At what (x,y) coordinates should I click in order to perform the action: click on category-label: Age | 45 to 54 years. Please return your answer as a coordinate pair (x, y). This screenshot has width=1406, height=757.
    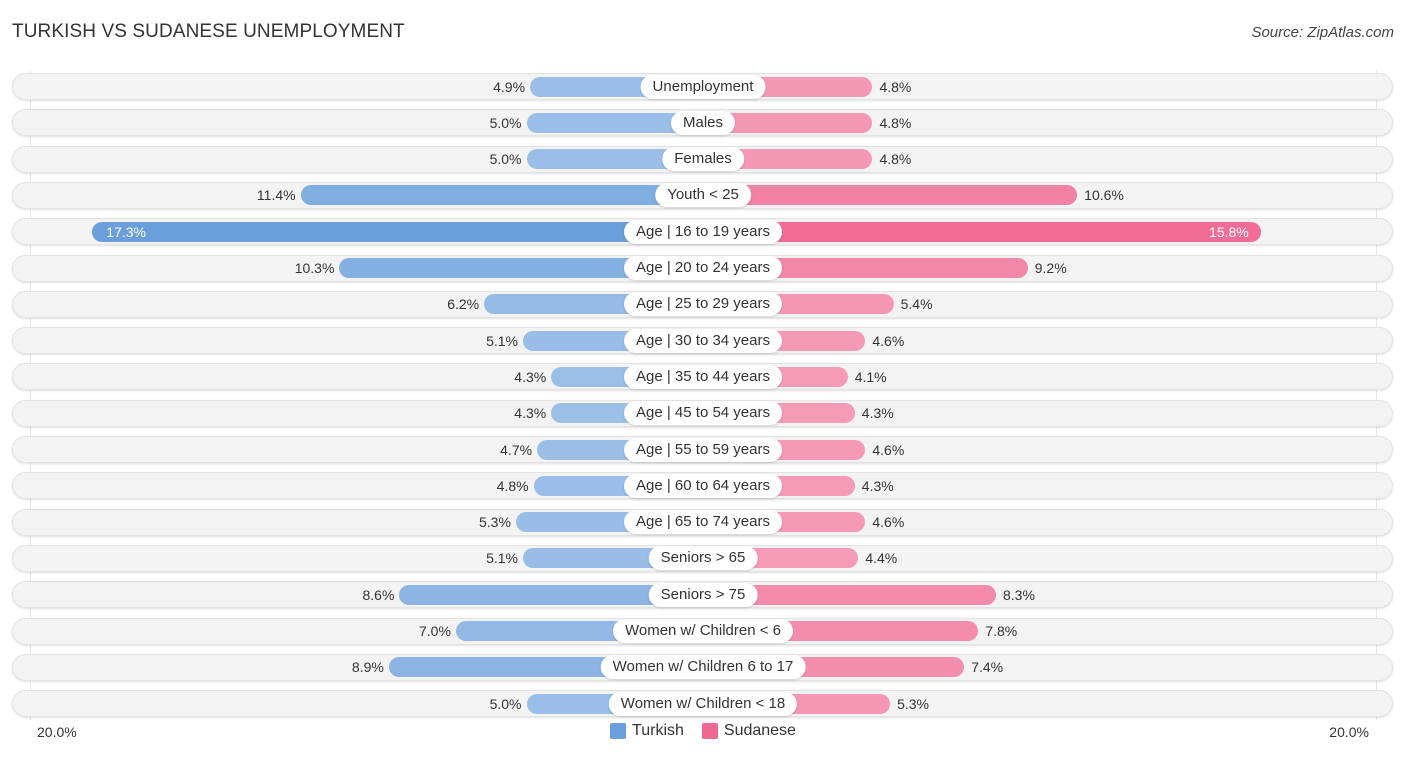
    Looking at the image, I should click on (703, 413).